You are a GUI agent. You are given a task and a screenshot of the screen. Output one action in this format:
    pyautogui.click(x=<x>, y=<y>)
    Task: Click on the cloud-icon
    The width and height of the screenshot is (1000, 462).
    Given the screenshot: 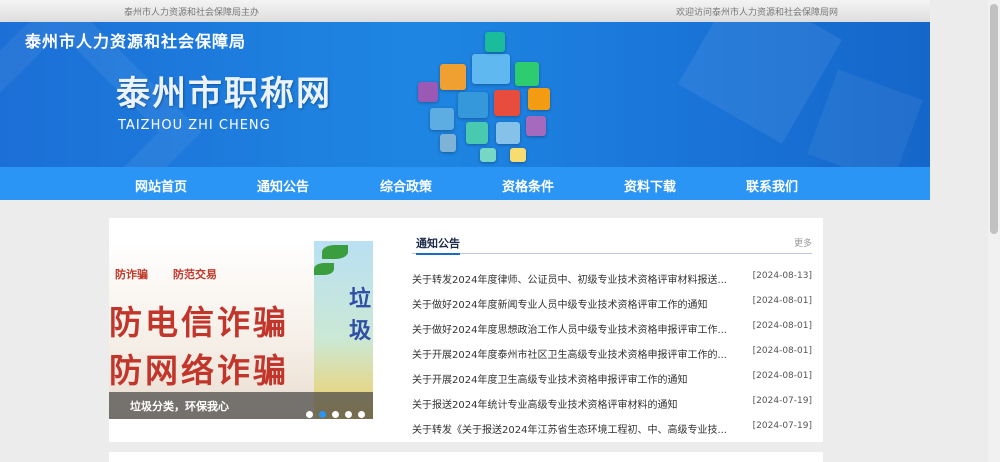 What is the action you would take?
    pyautogui.click(x=473, y=105)
    